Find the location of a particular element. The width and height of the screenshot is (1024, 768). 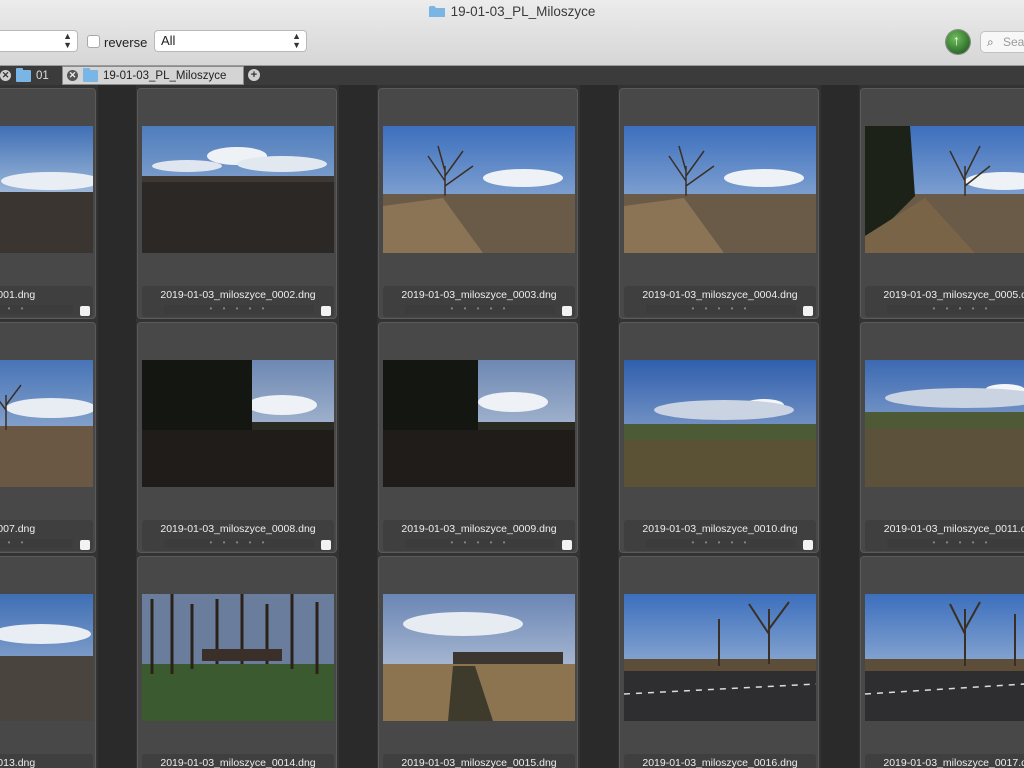

filename-label: 2019-01-03_miloszyce_0008.dng is located at coordinates (238, 529).